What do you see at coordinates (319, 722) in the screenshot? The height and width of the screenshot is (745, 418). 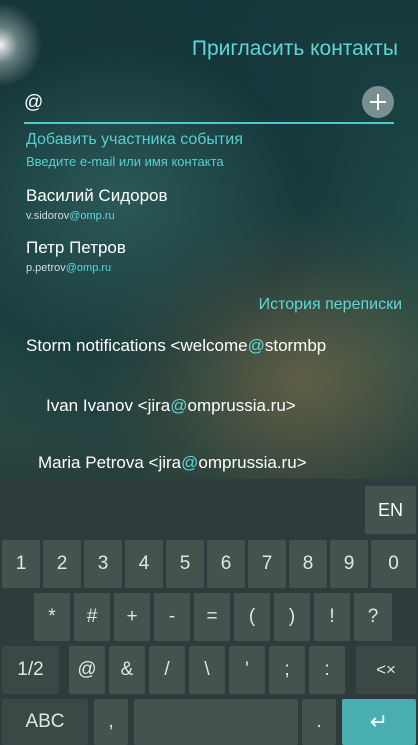 I see `key: .` at bounding box center [319, 722].